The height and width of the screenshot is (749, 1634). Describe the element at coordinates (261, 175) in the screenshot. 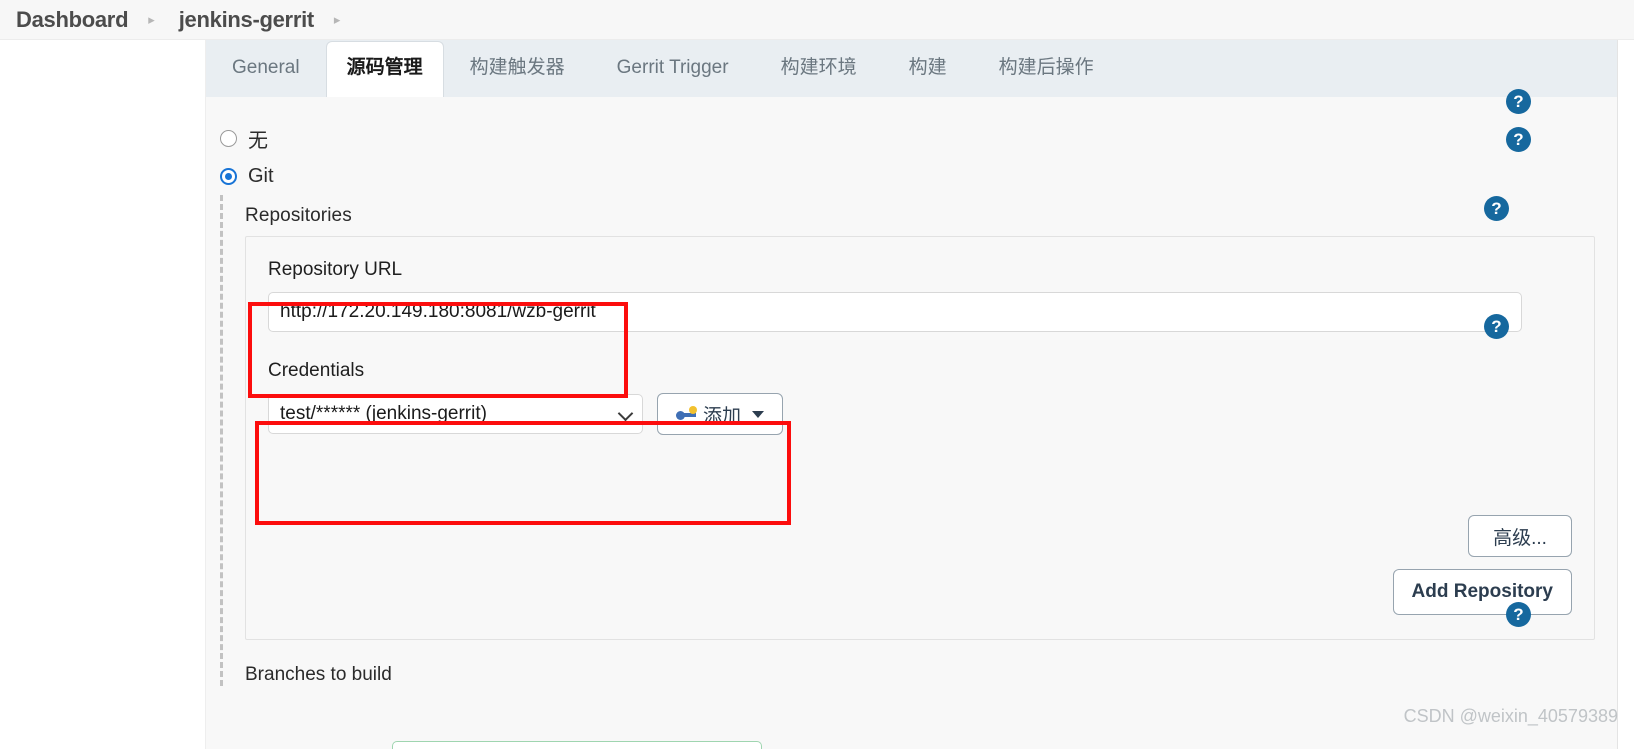

I see `radio-scm-git-label: Git` at that location.